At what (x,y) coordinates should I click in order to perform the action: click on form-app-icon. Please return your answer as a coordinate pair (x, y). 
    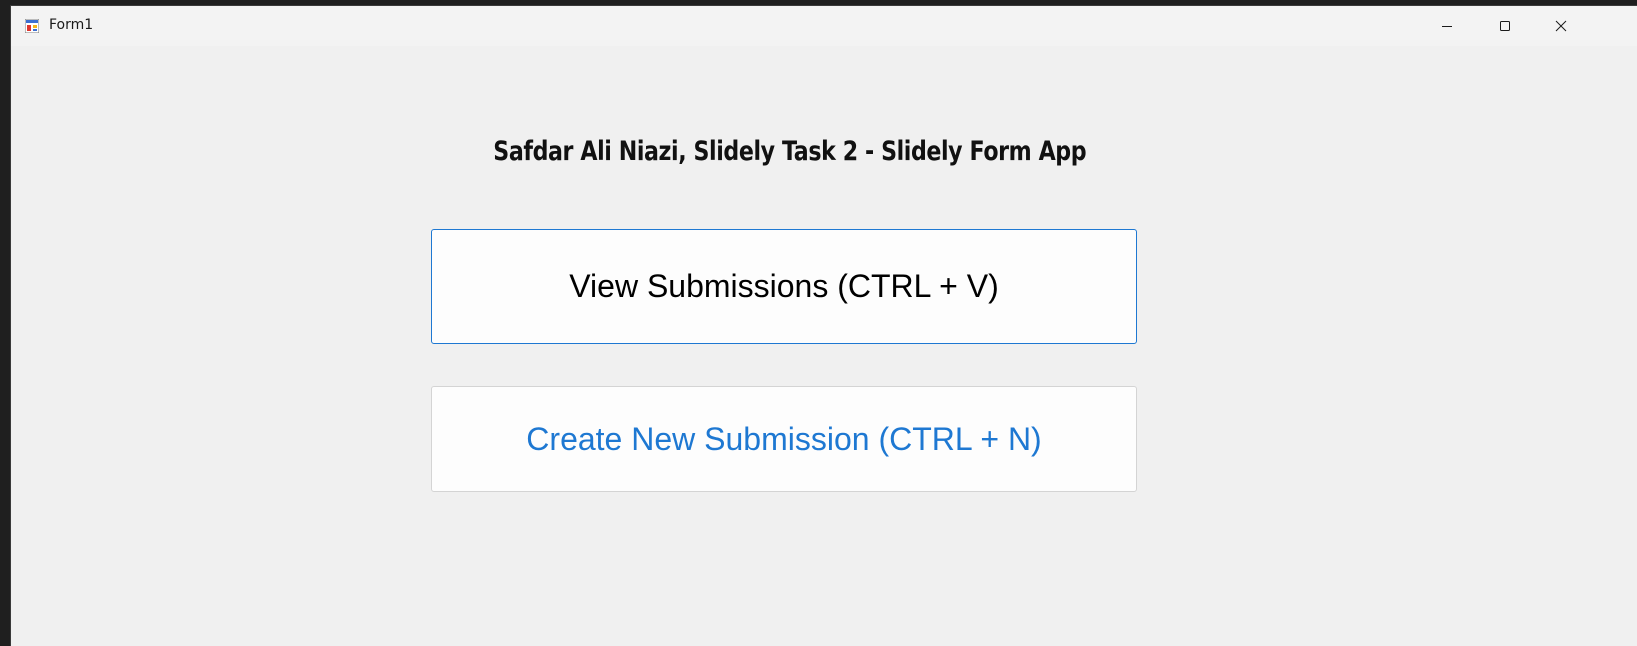
    Looking at the image, I should click on (32, 26).